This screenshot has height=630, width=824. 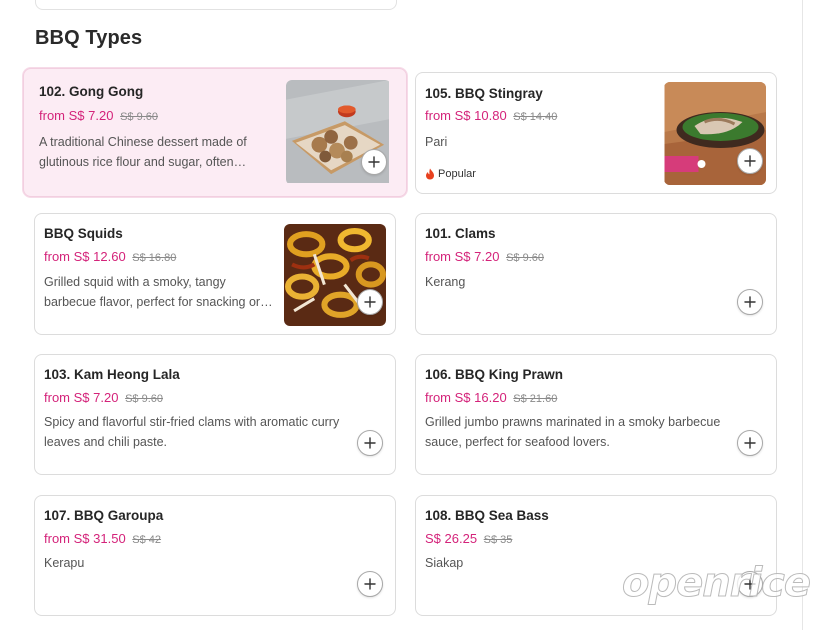 What do you see at coordinates (89, 38) in the screenshot?
I see `section-title: BBQ Types` at bounding box center [89, 38].